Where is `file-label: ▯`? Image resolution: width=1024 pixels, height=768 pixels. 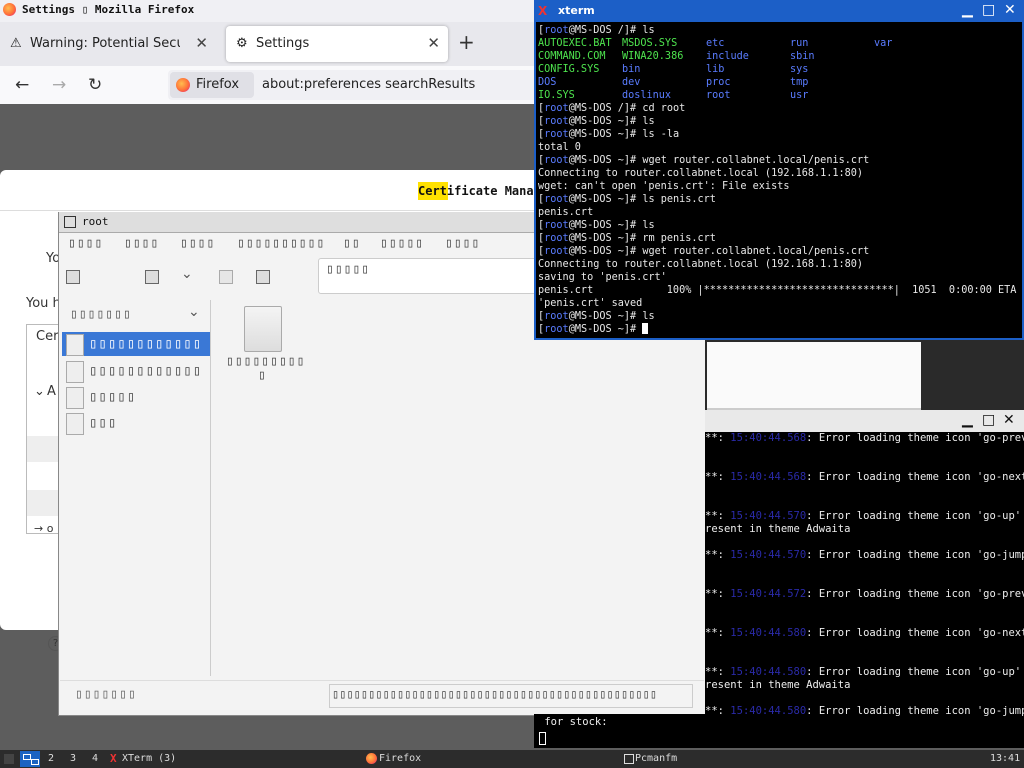
file-label: ▯ is located at coordinates (262, 375).